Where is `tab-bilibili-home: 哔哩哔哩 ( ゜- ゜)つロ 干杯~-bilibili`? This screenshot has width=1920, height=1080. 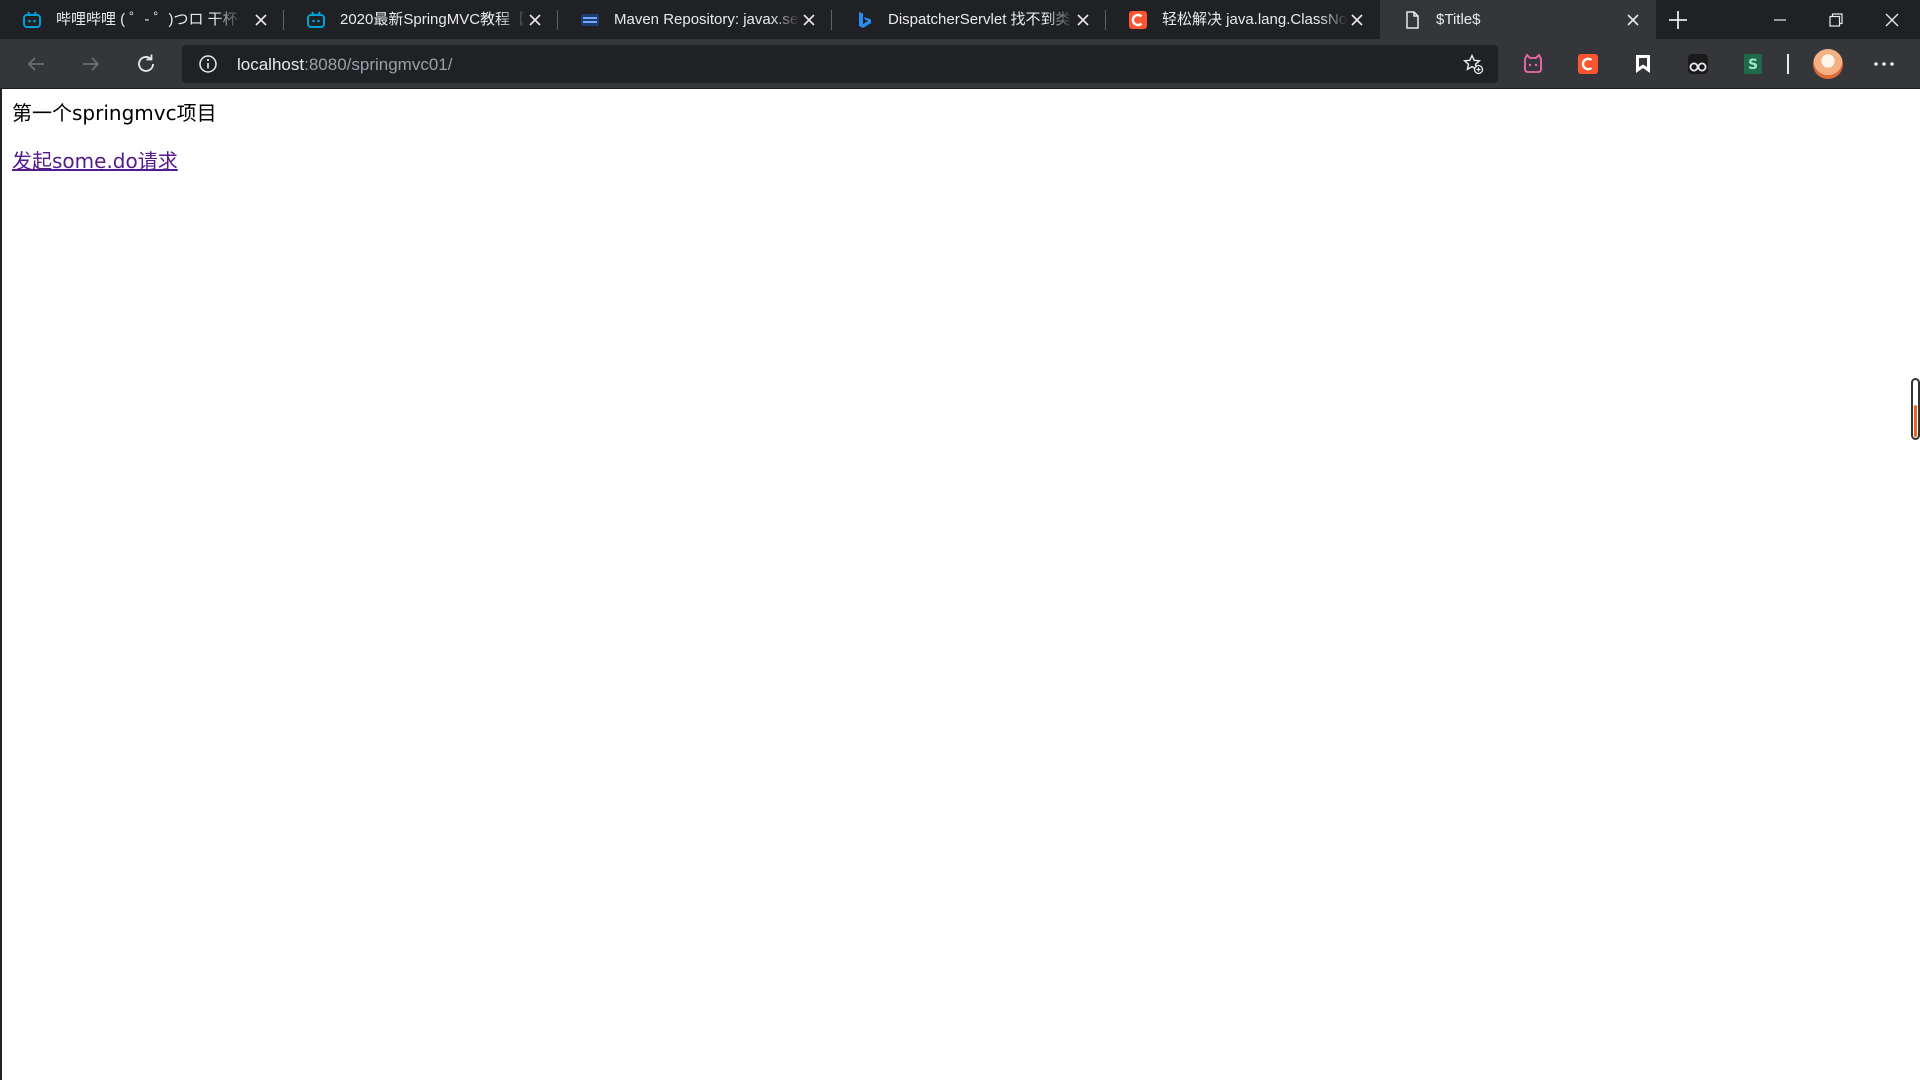
tab-bilibili-home: 哔哩哔哩 ( ゜- ゜)つロ 干杯~-bilibili is located at coordinates (142, 19).